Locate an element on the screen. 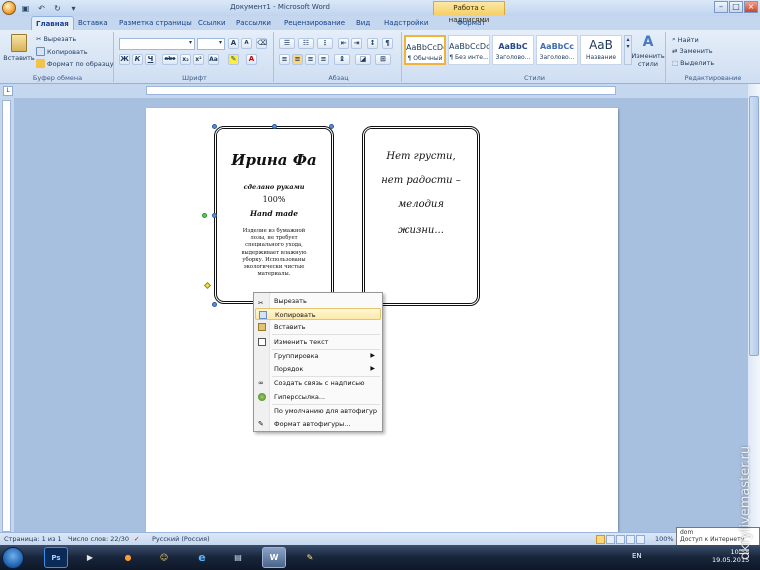 This screenshot has height=570, width=760. change-case-button: Aa is located at coordinates (213, 59).